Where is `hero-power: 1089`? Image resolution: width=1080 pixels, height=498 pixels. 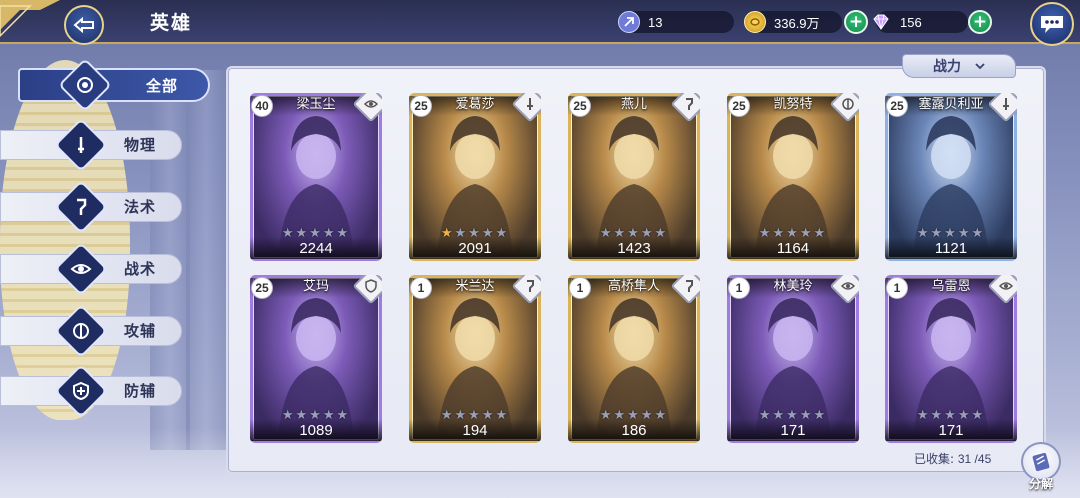 hero-power: 1089 is located at coordinates (316, 430).